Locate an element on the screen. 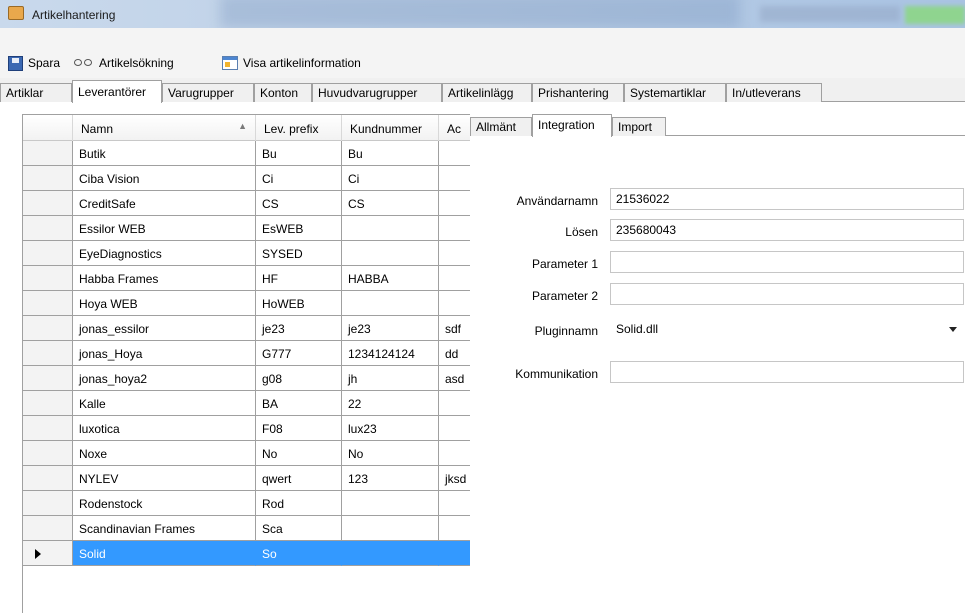  table-cell: jksd is located at coordinates (454, 478).